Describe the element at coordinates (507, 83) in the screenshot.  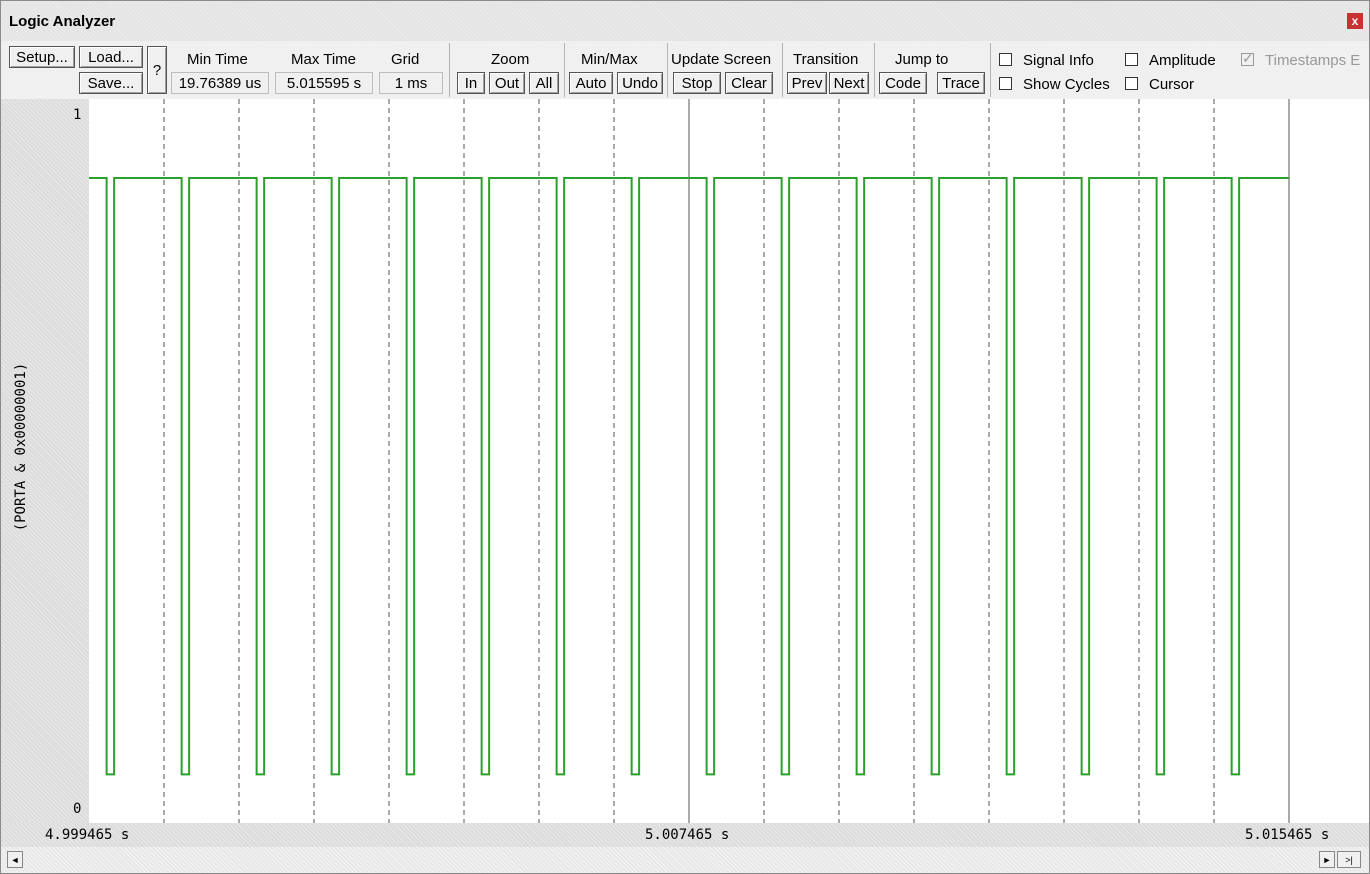
I see `zoom-out-button: Out` at that location.